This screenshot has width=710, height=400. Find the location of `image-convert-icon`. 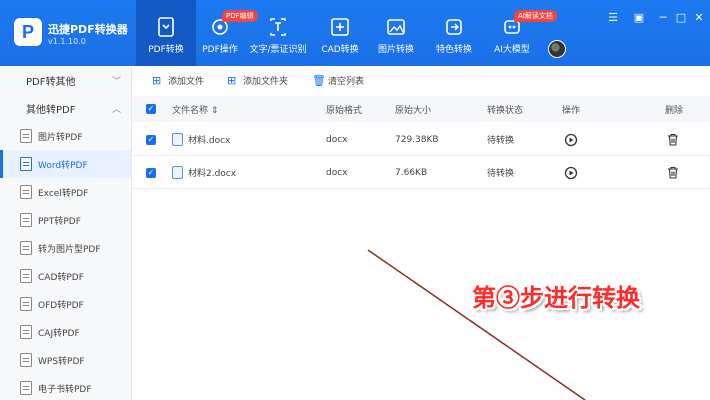

image-convert-icon is located at coordinates (396, 27).